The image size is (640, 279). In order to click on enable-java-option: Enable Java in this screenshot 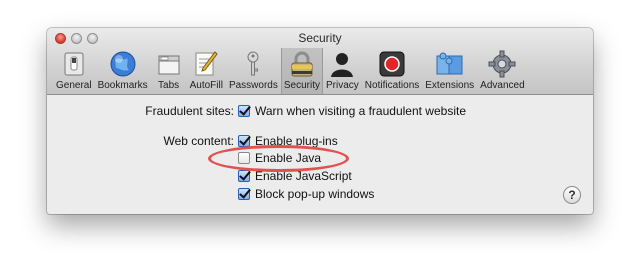, I will do `click(279, 158)`.